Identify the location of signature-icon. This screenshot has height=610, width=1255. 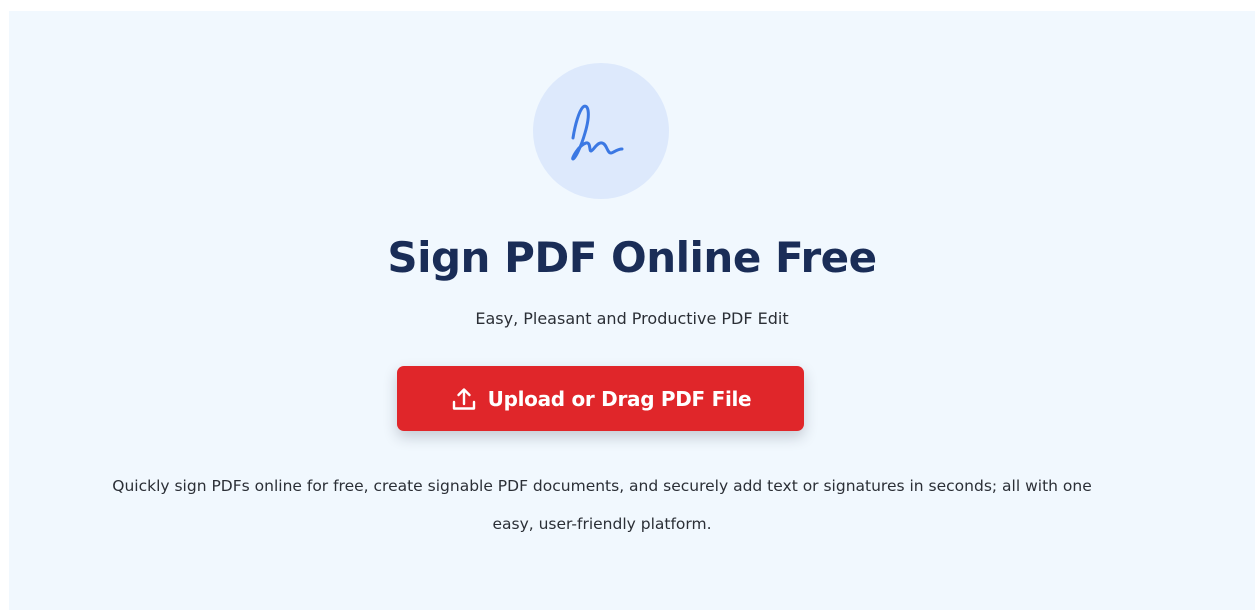
(597, 132).